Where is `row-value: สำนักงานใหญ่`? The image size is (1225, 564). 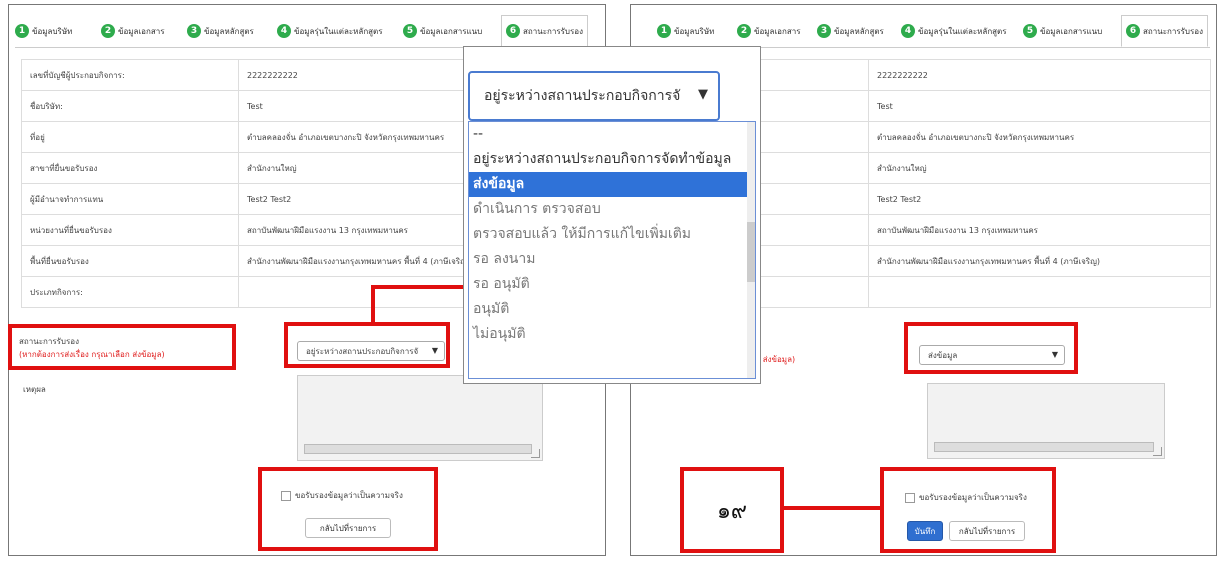 row-value: สำนักงานใหญ่ is located at coordinates (1039, 168).